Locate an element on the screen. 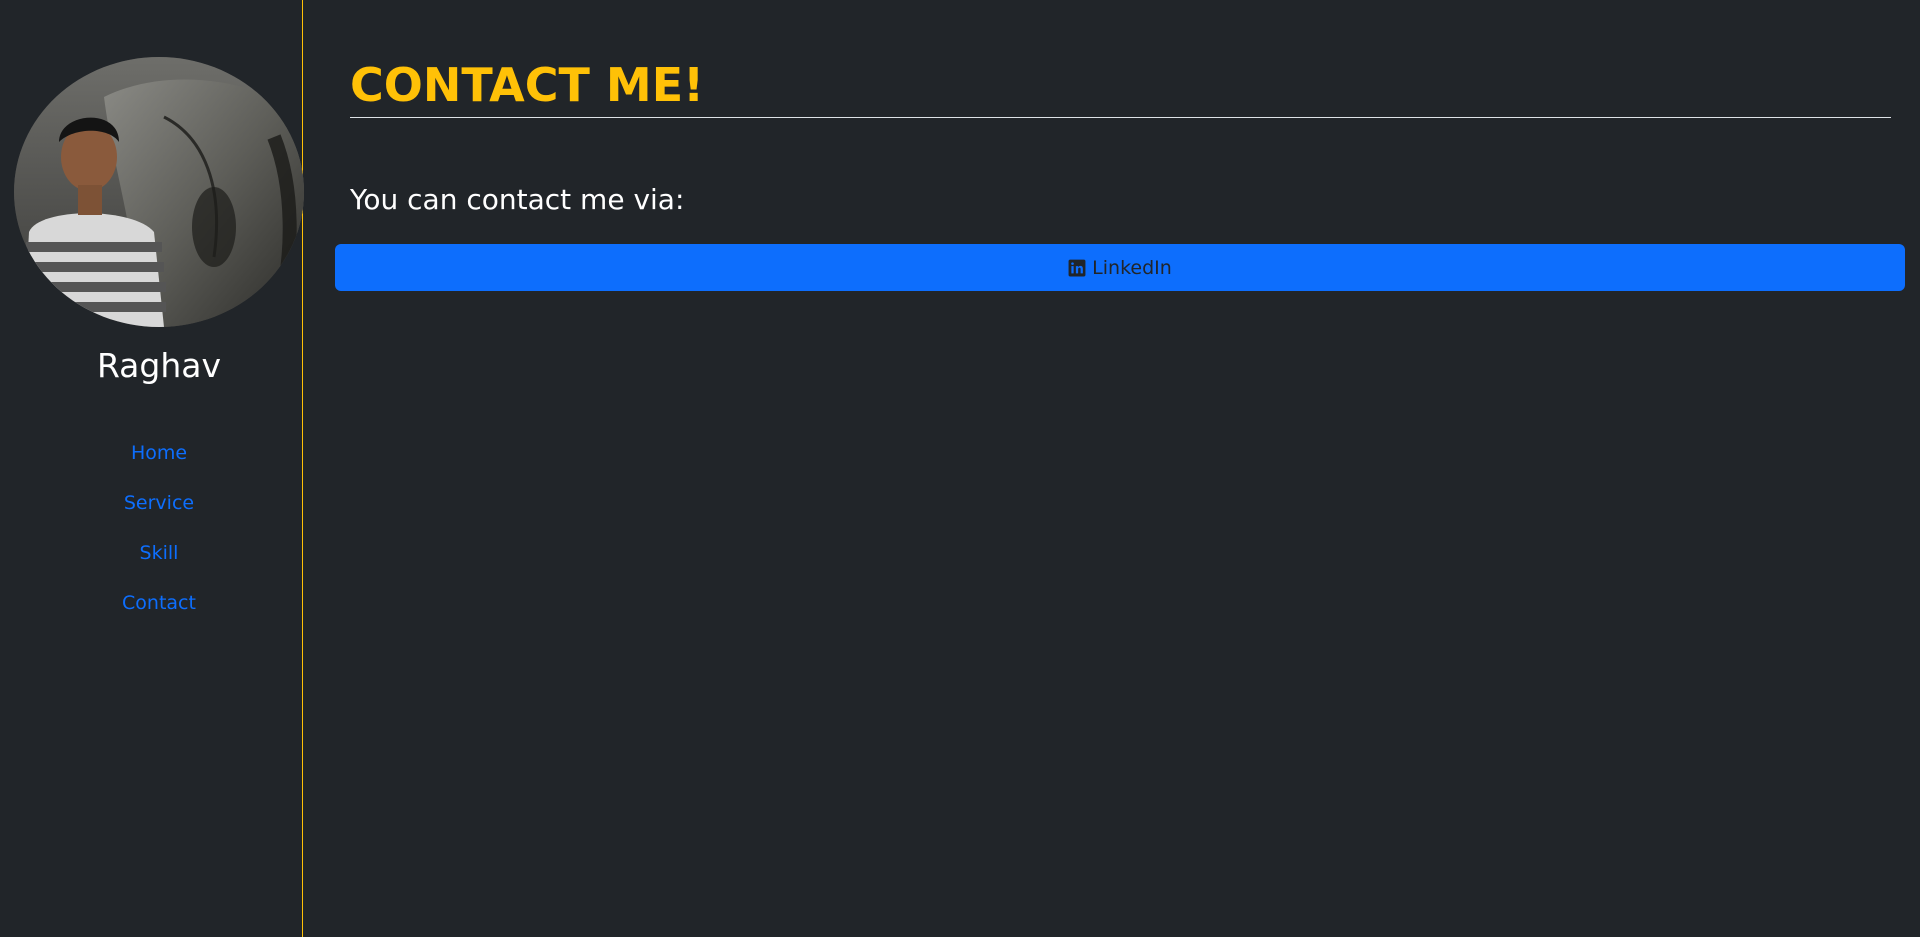  linkedin-icon is located at coordinates (1077, 267).